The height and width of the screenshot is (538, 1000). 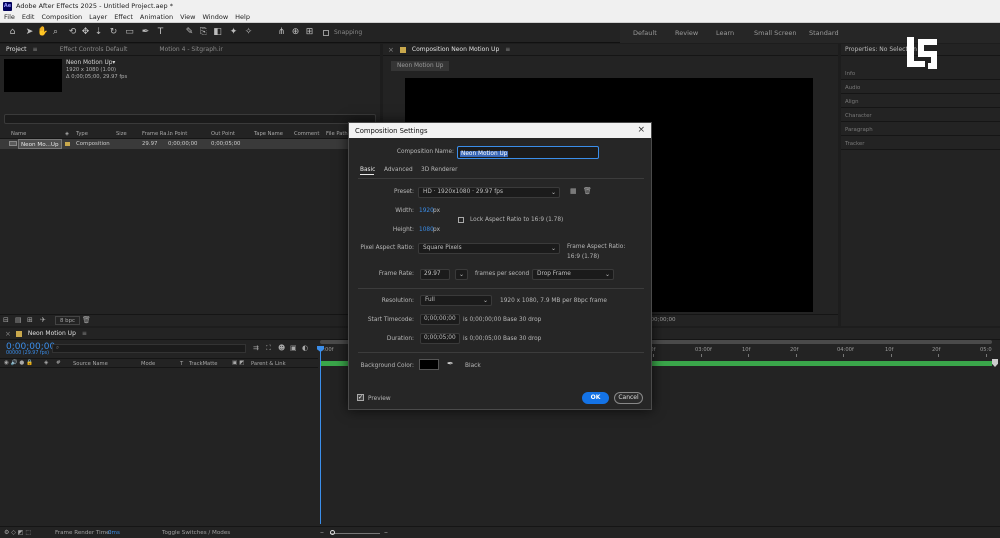 I want to click on project-search-input, so click(x=190, y=119).